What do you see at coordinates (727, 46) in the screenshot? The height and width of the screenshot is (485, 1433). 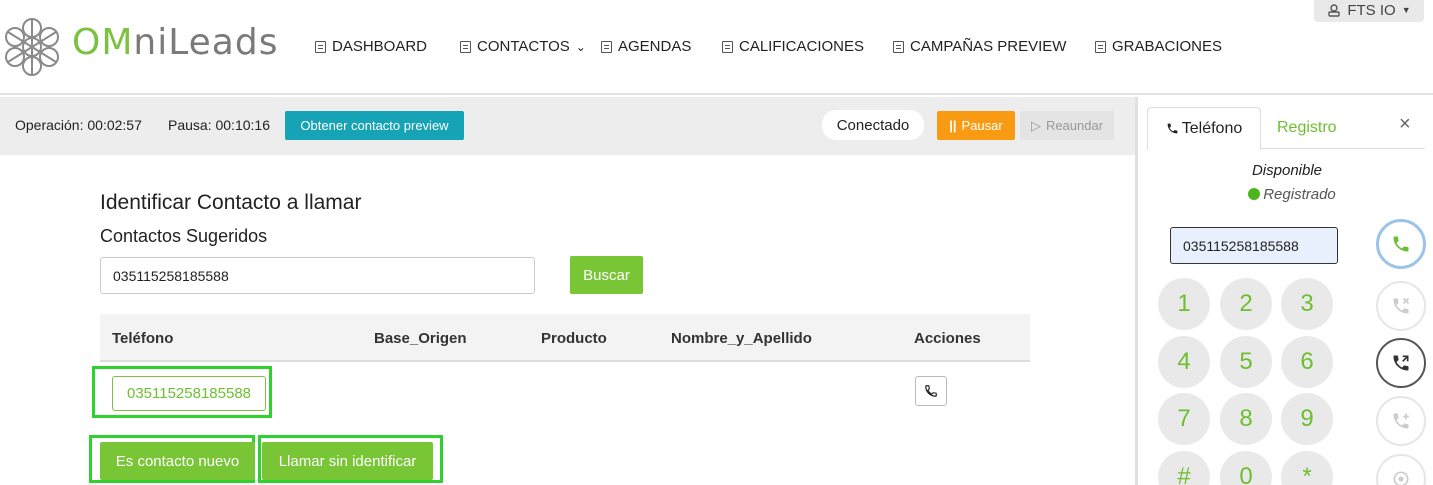 I see `check-square-icon` at bounding box center [727, 46].